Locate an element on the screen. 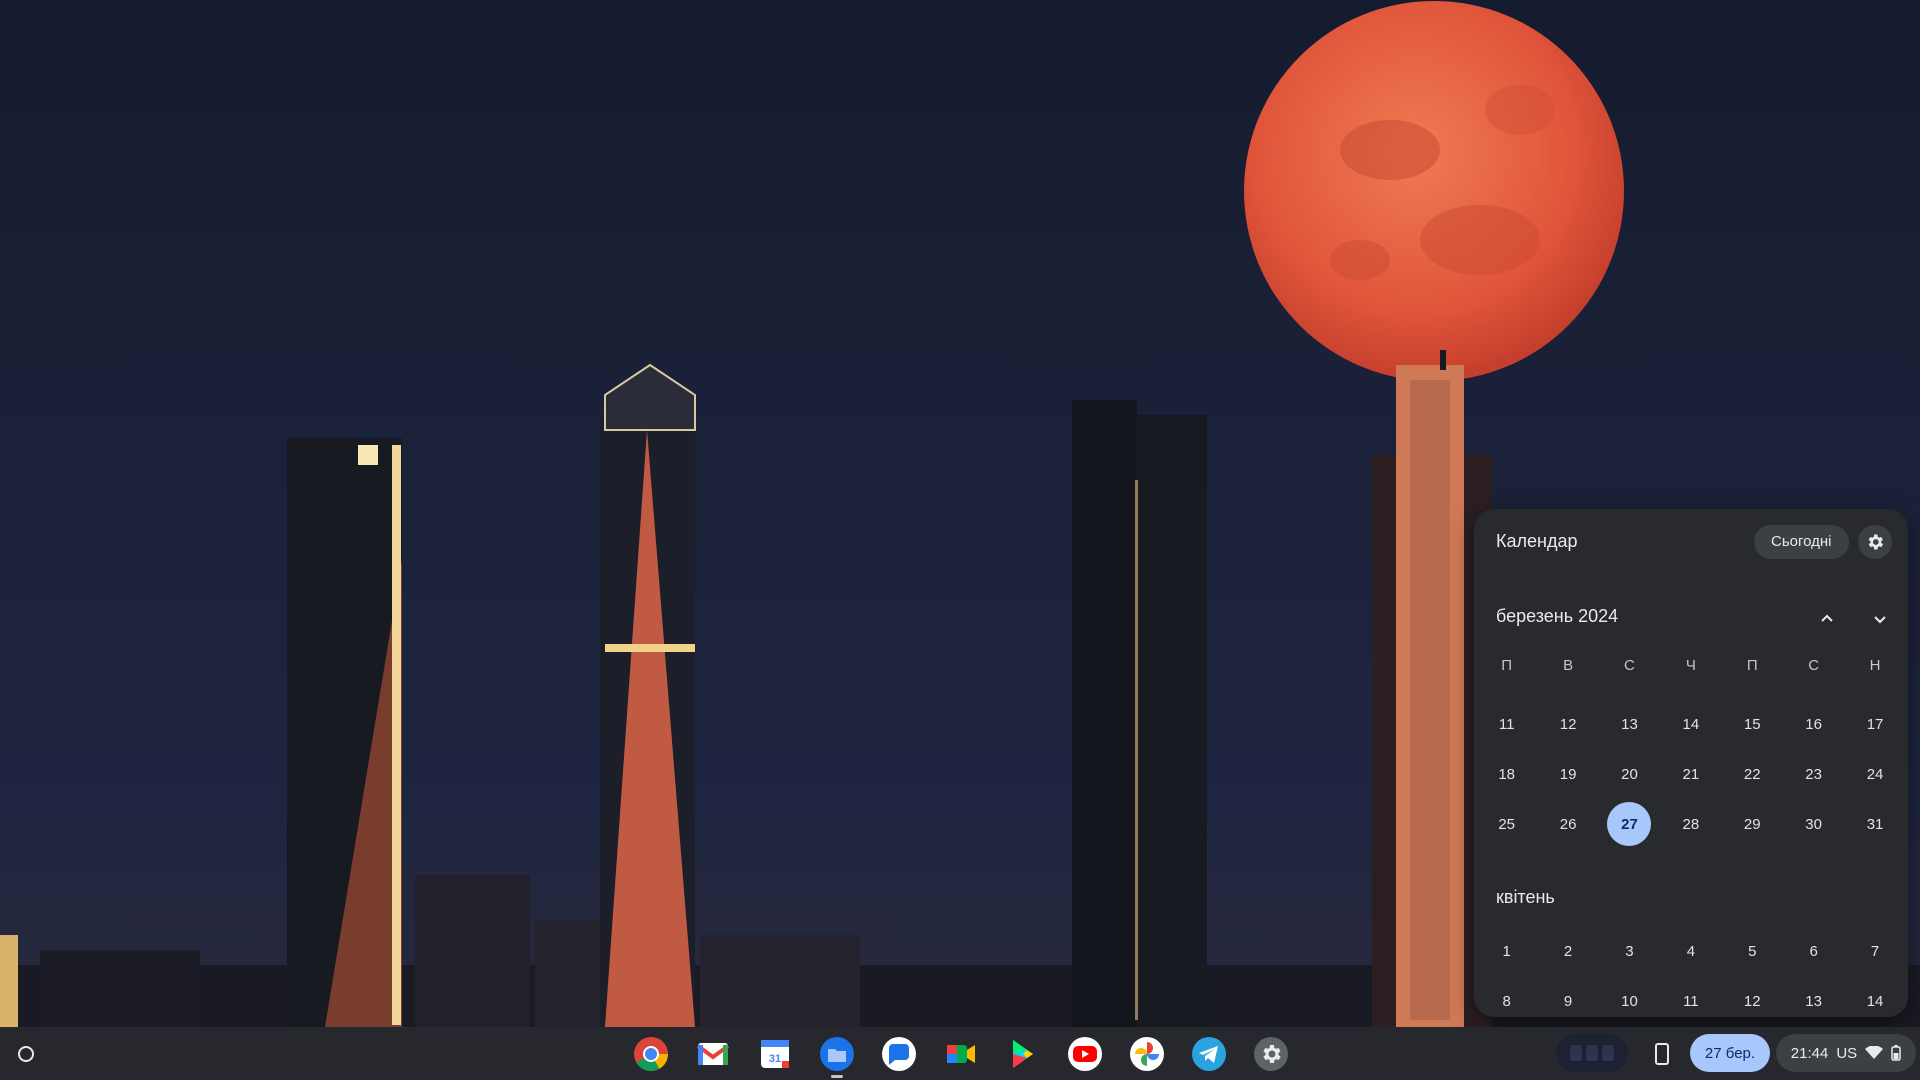 This screenshot has height=1080, width=1920. day-cell: 28 is located at coordinates (1690, 824).